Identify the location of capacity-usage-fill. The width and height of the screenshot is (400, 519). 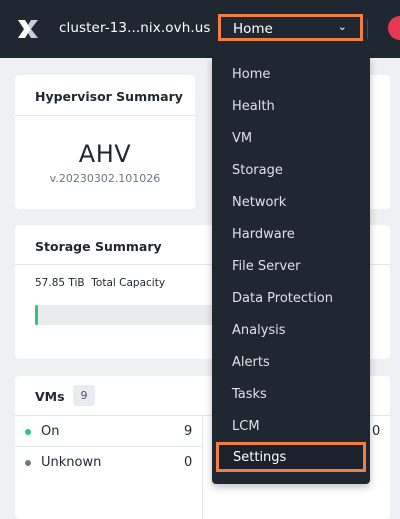
(36, 315).